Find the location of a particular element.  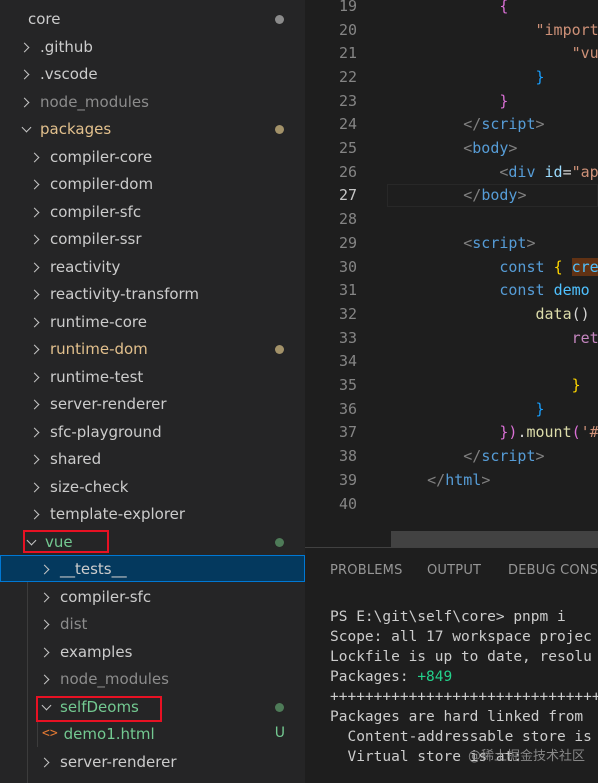

code-token: return is located at coordinates (584, 337).